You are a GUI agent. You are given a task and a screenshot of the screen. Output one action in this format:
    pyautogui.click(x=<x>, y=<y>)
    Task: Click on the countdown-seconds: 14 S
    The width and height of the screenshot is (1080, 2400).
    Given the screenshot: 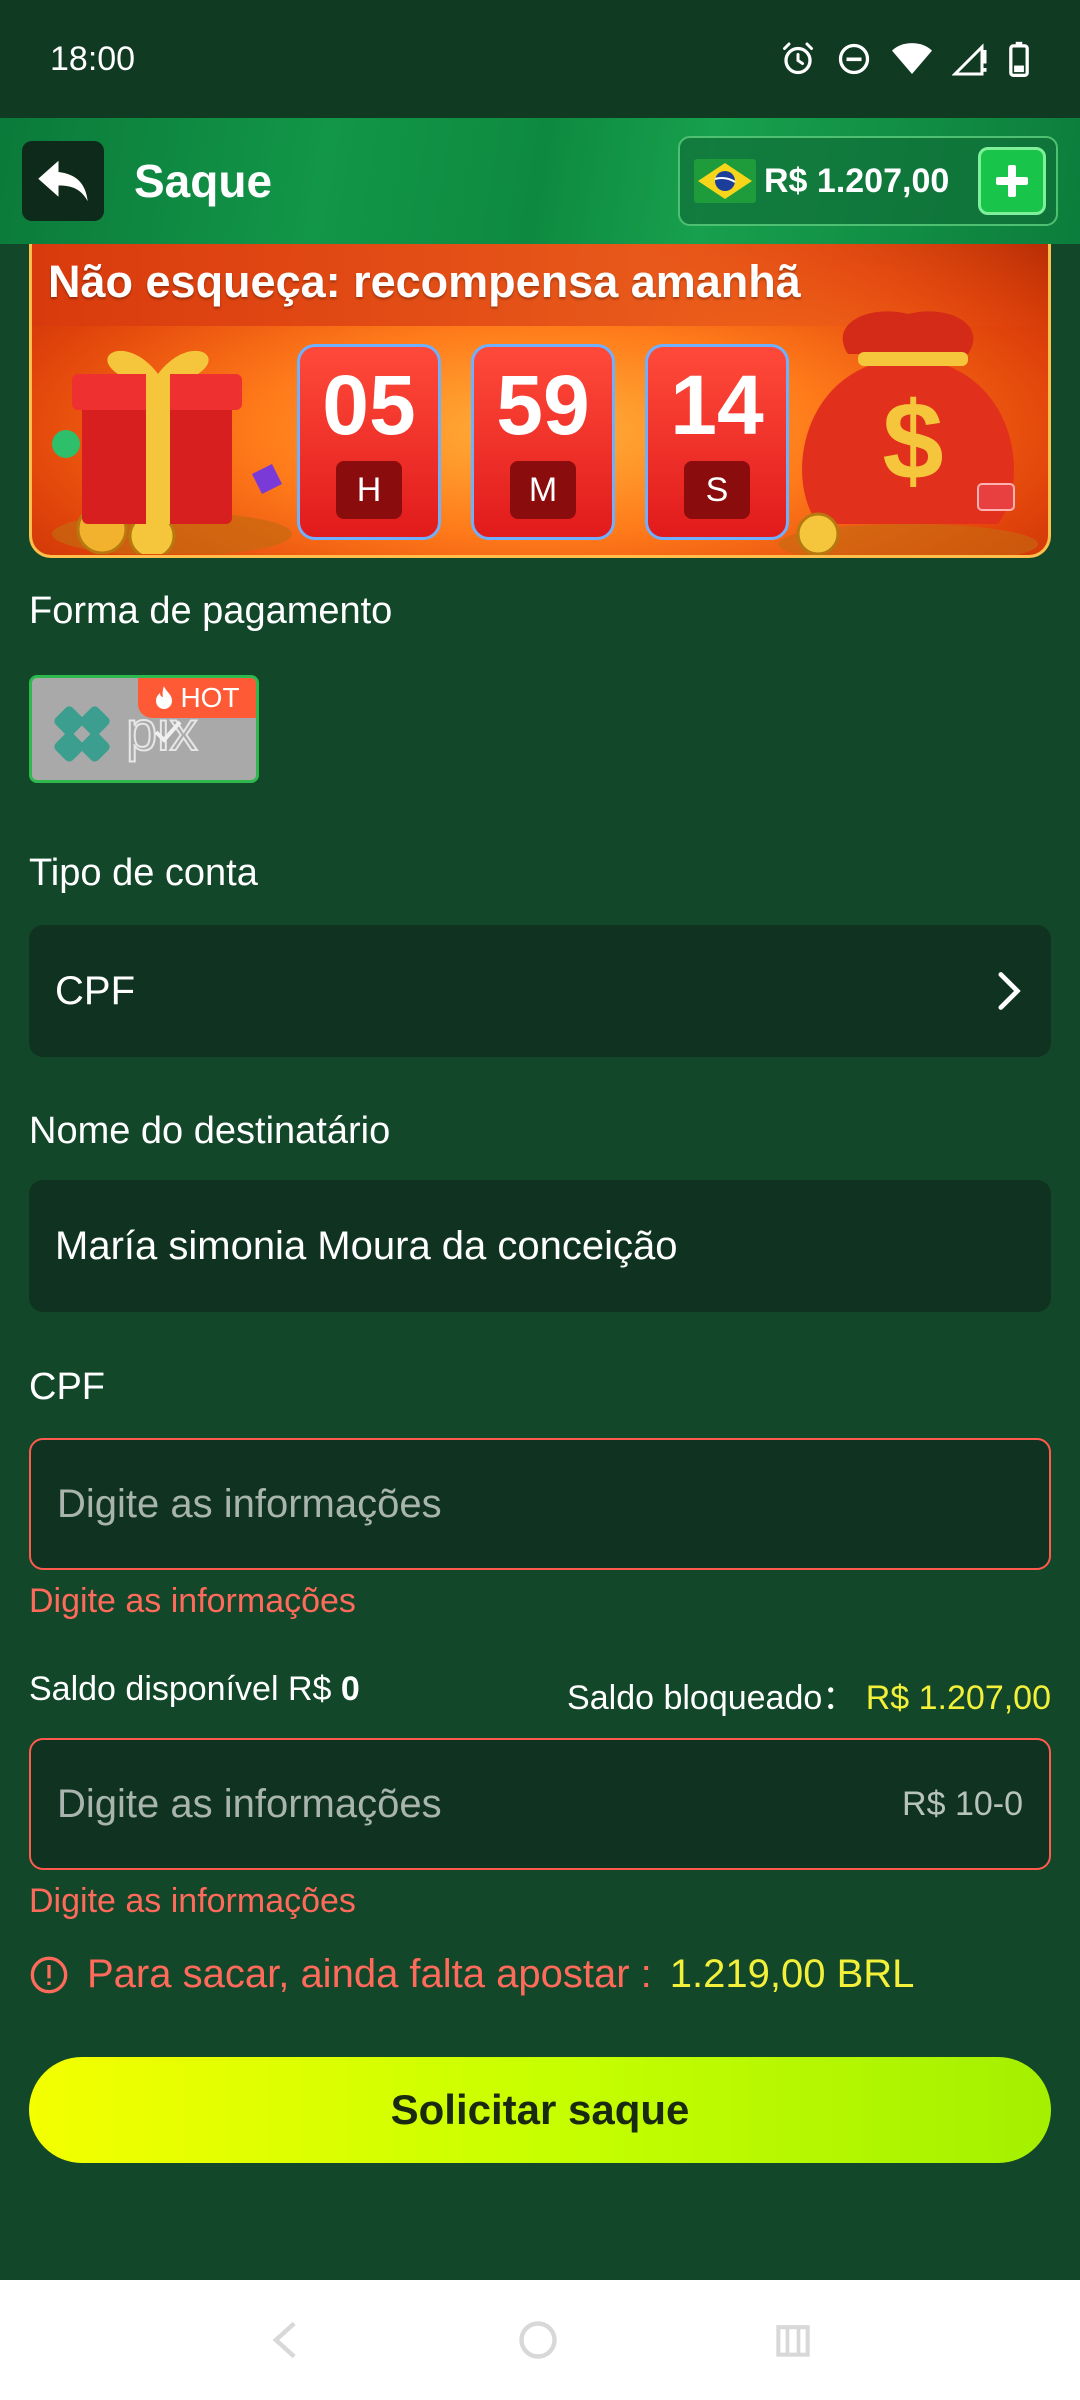 What is the action you would take?
    pyautogui.click(x=717, y=442)
    